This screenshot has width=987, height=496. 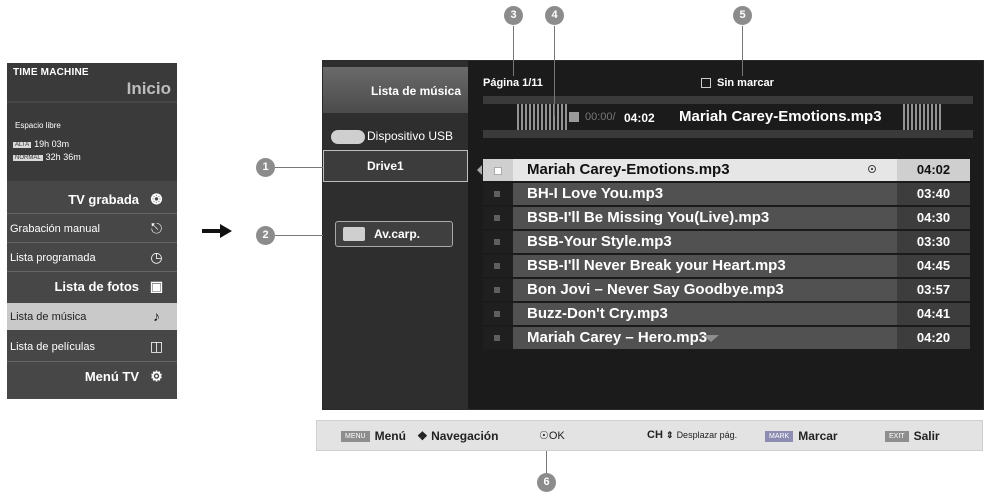 What do you see at coordinates (726, 218) in the screenshot?
I see `track-row: BSB-I'll Be Missing You(Live).mp3 04:30` at bounding box center [726, 218].